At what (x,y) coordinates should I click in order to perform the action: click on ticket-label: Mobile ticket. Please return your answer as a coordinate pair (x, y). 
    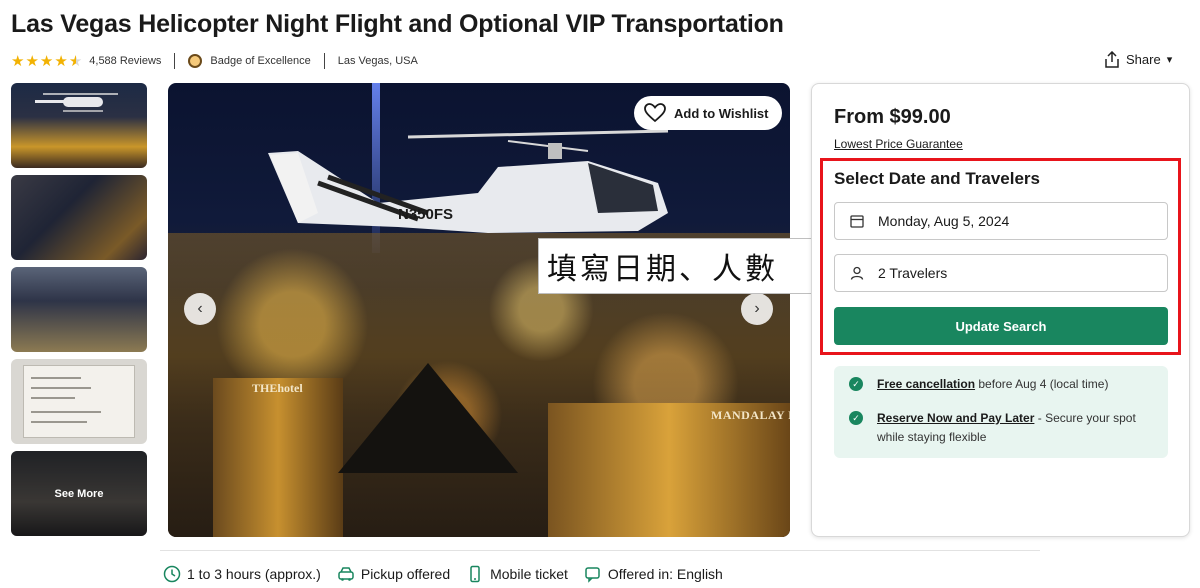
    Looking at the image, I should click on (529, 574).